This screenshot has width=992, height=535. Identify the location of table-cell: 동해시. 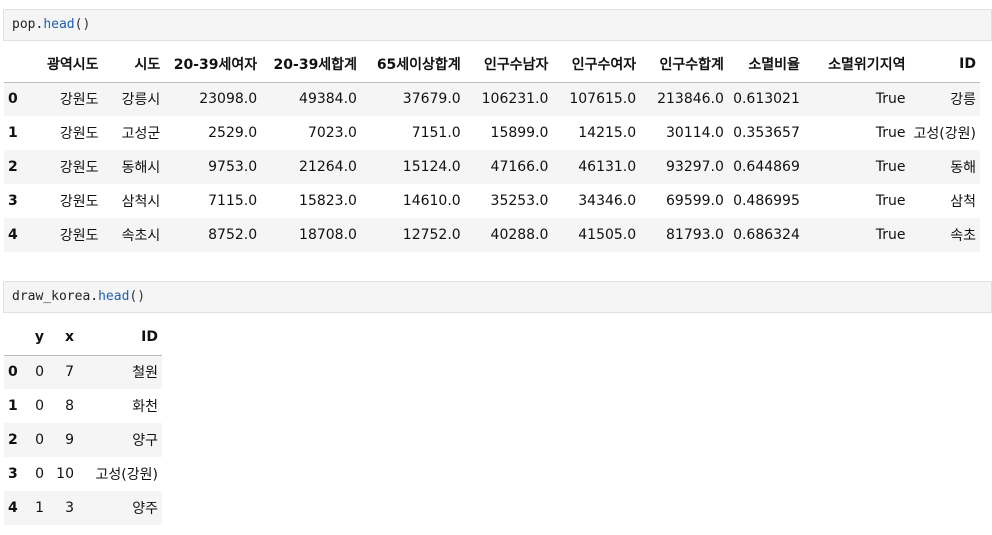
(141, 168).